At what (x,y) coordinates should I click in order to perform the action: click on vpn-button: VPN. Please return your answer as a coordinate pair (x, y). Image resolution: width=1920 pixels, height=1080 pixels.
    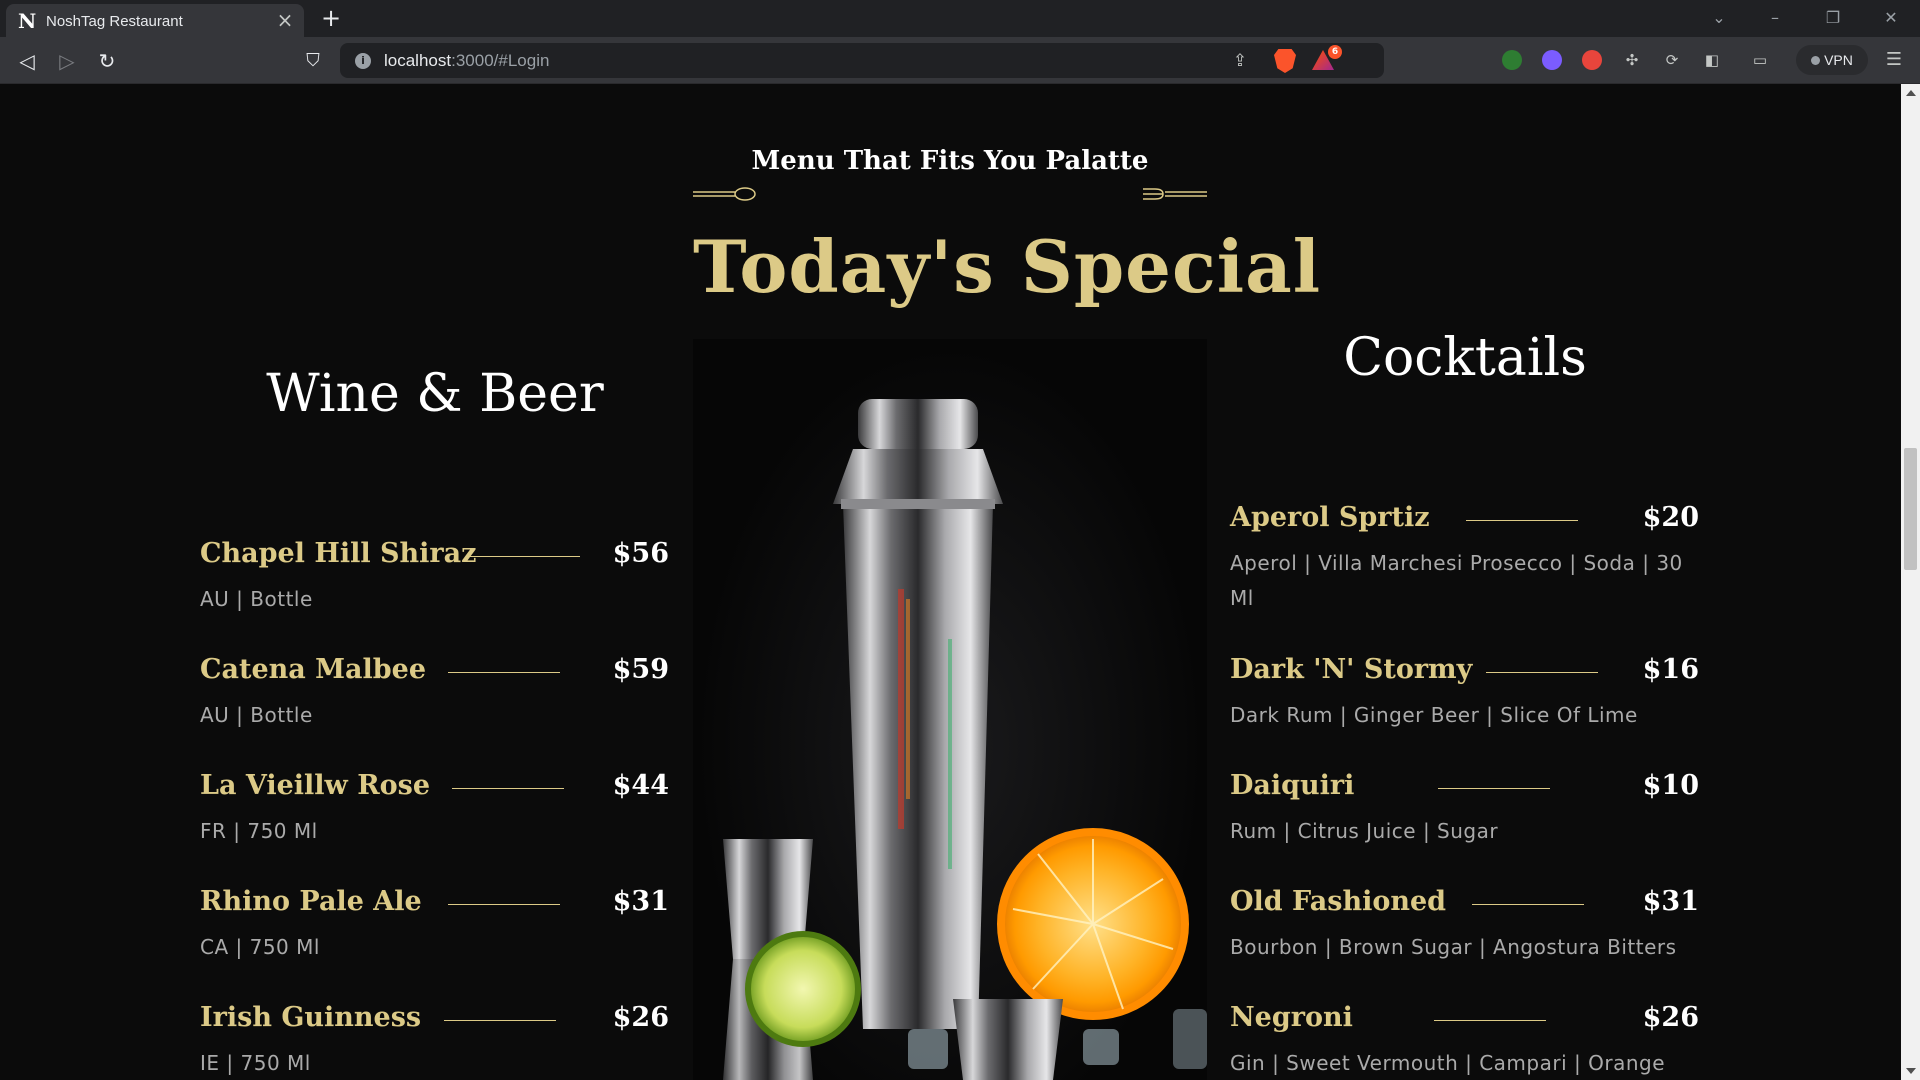
    Looking at the image, I should click on (1832, 60).